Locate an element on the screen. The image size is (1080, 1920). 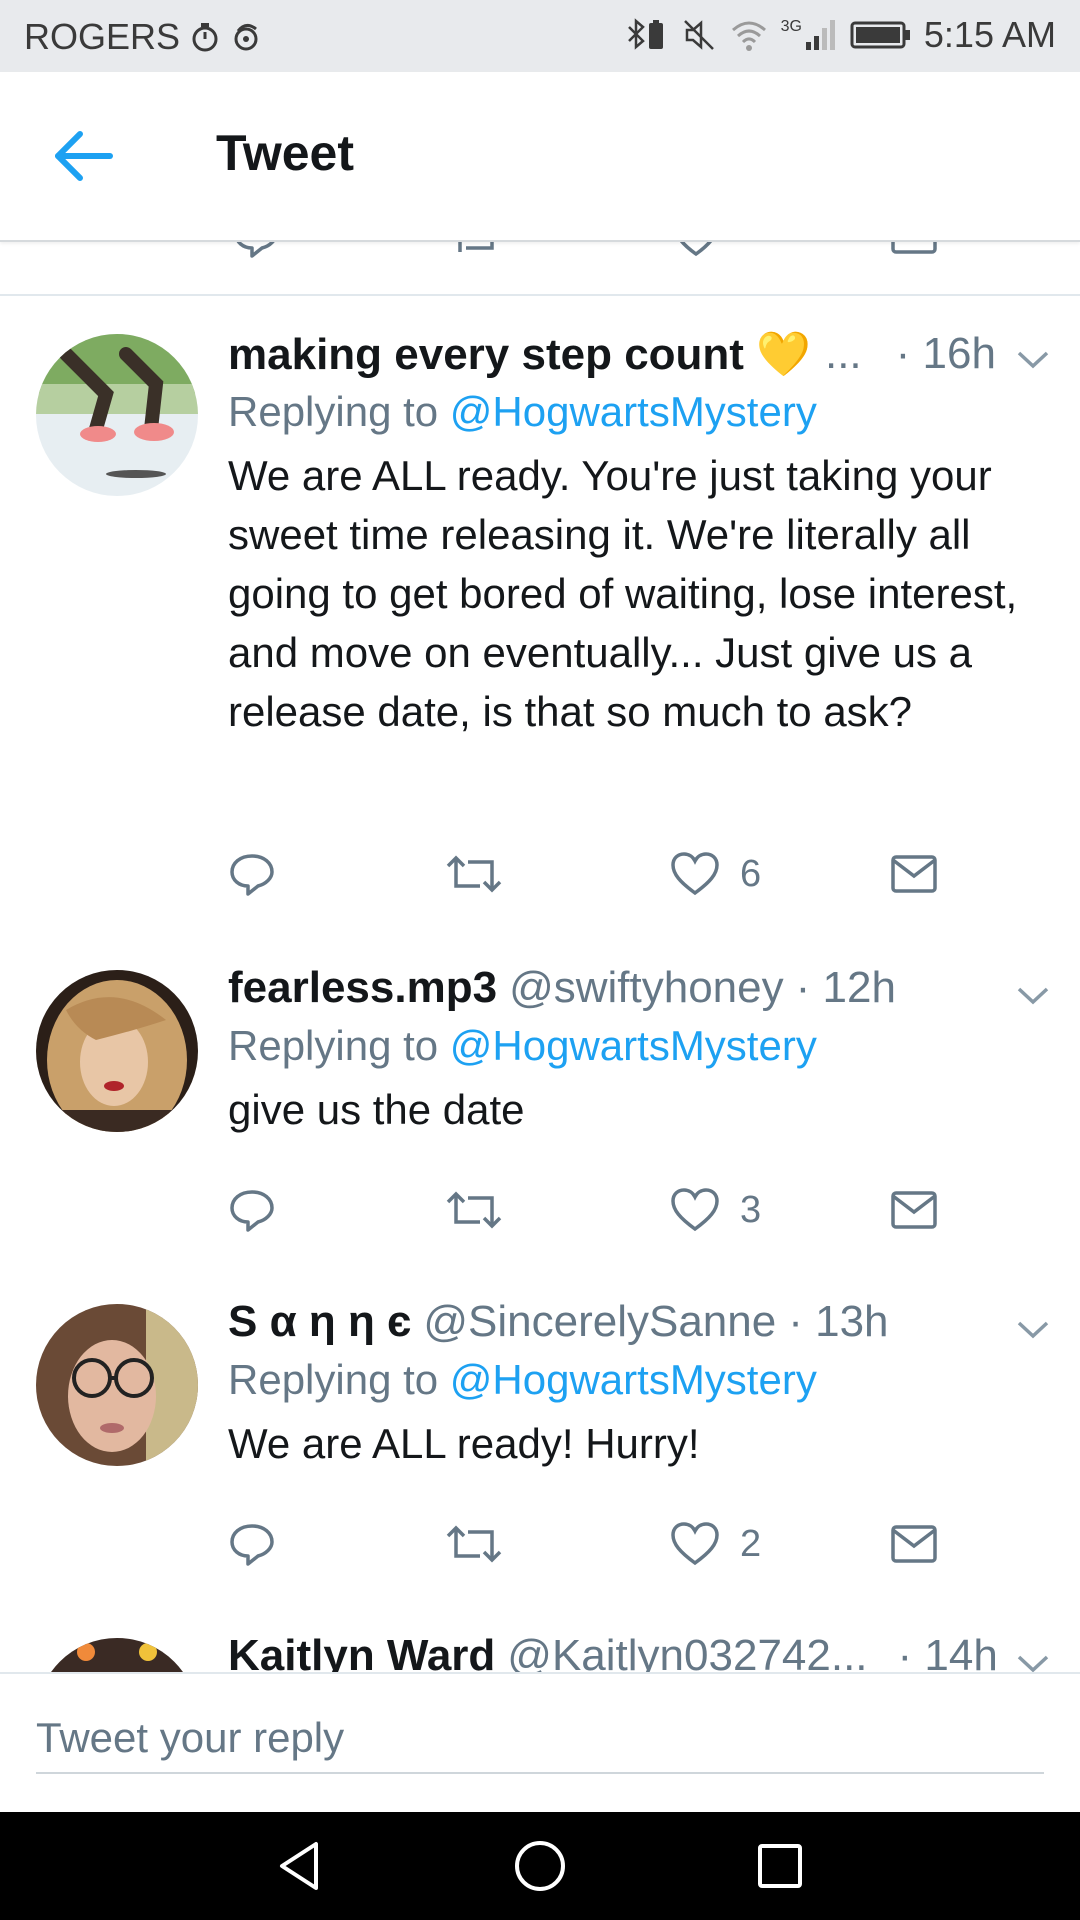
share-dm-icon is located at coordinates (914, 250).